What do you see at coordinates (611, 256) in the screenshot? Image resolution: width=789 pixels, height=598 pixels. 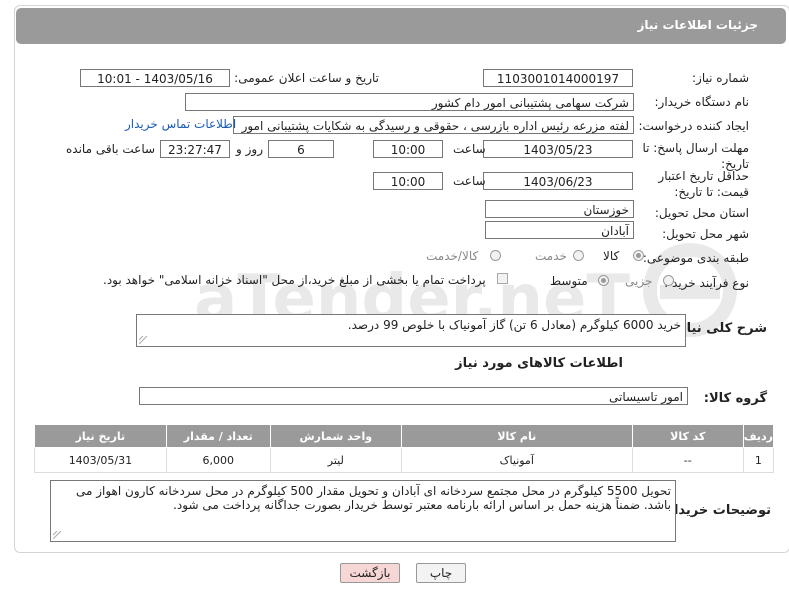 I see `category-goods-text: کالا` at bounding box center [611, 256].